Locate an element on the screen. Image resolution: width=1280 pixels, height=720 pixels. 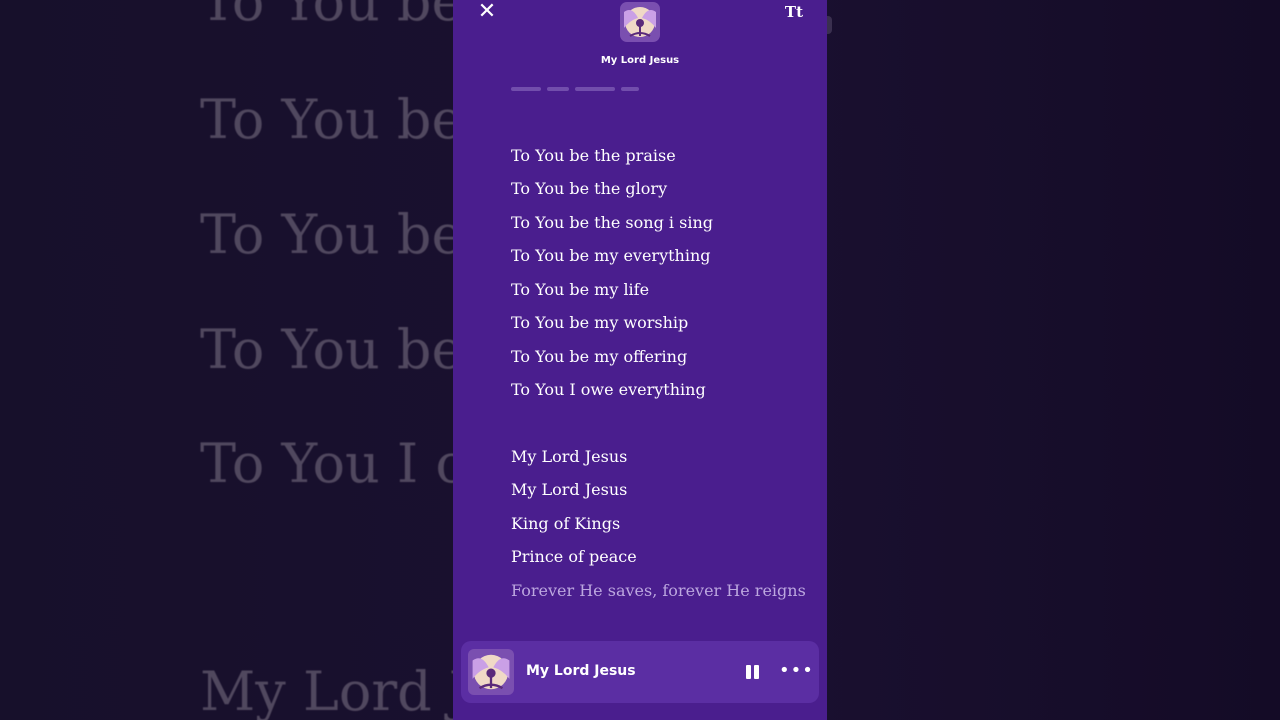
lyric-line: Prince of peace is located at coordinates (574, 556).